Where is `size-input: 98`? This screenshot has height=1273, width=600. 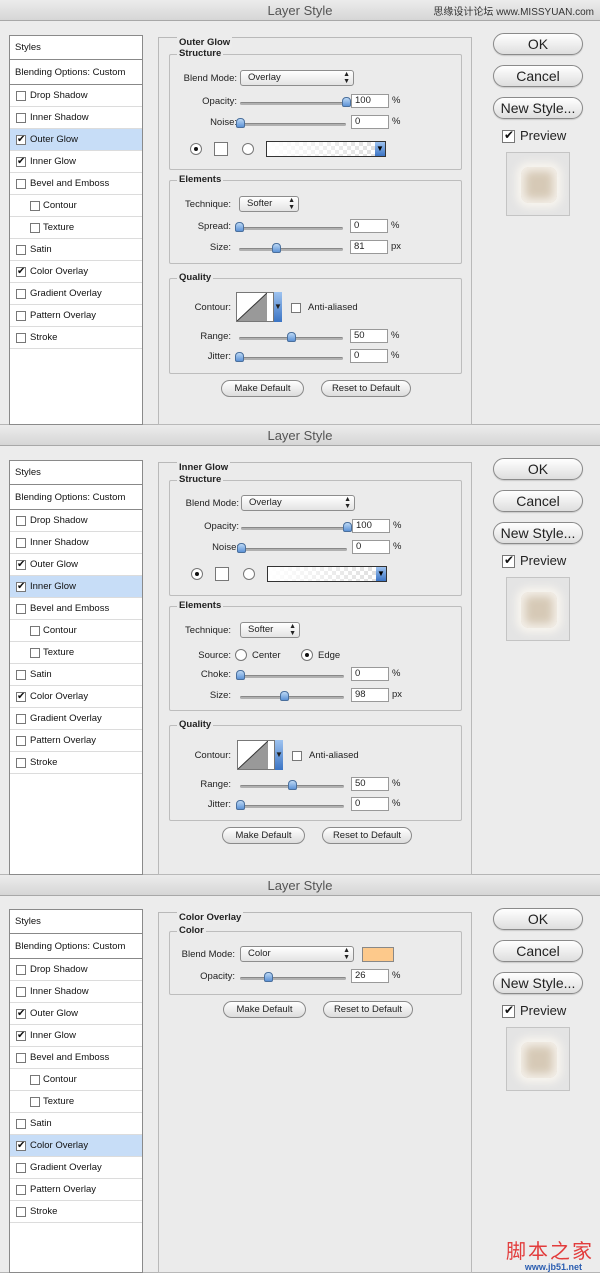
size-input: 98 is located at coordinates (370, 695).